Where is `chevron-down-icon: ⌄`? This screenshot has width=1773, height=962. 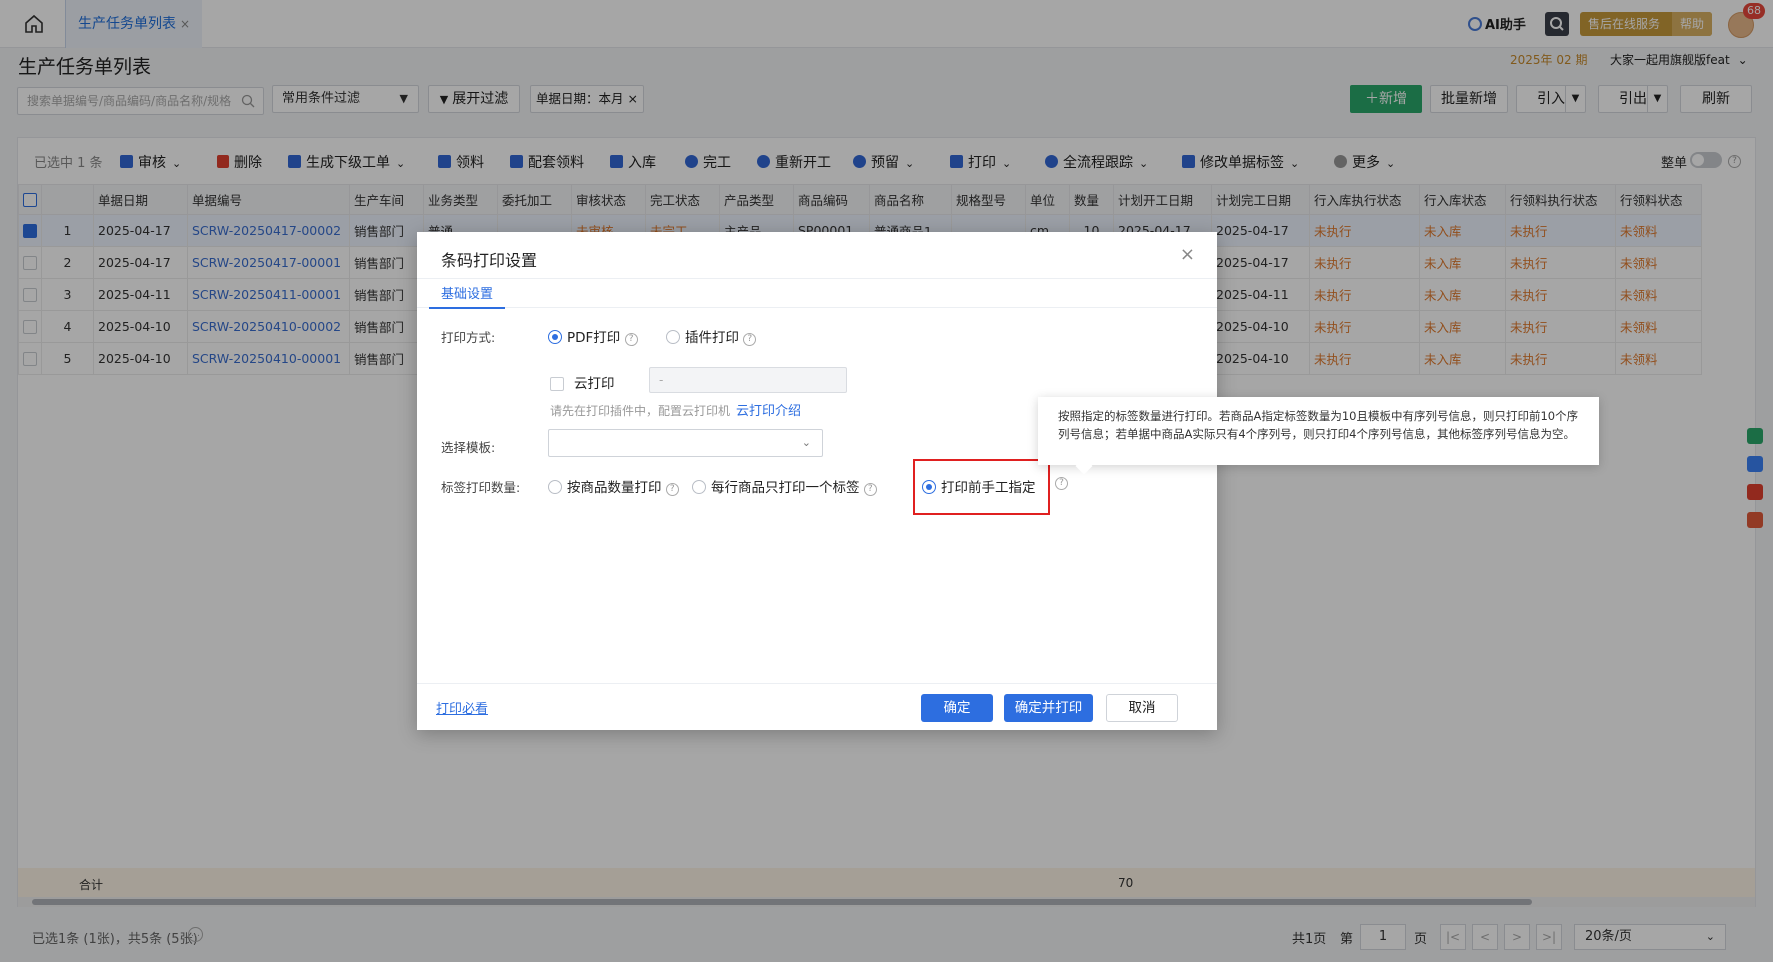
chevron-down-icon: ⌄ is located at coordinates (806, 442).